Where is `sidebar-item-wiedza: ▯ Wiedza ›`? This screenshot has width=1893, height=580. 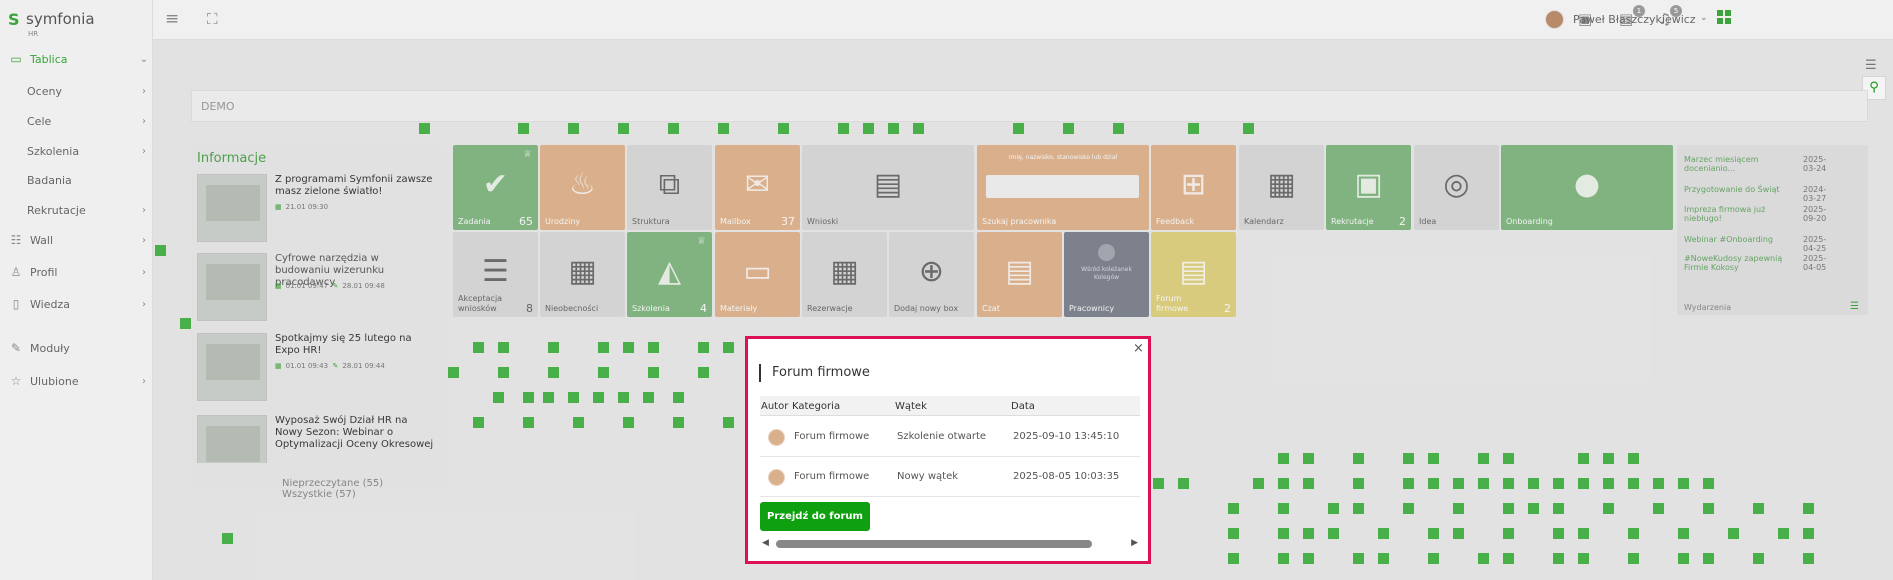
sidebar-item-wiedza: ▯ Wiedza › is located at coordinates (76, 304).